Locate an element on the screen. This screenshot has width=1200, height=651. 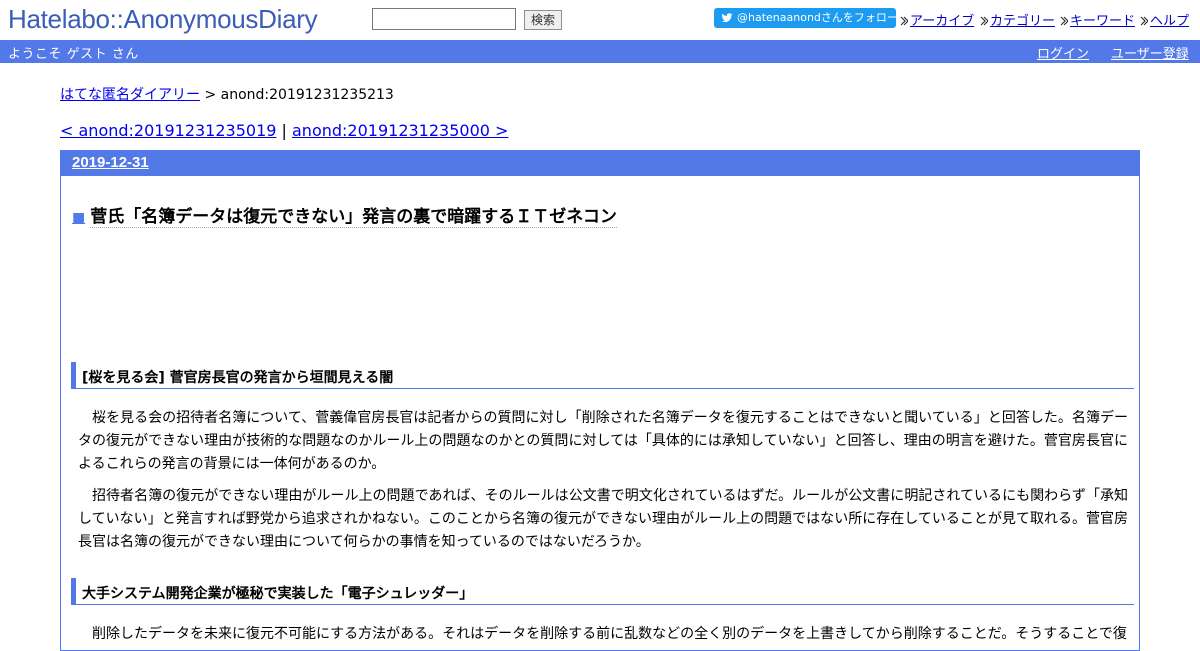
register-link: ユーザー登録 is located at coordinates (1150, 52).